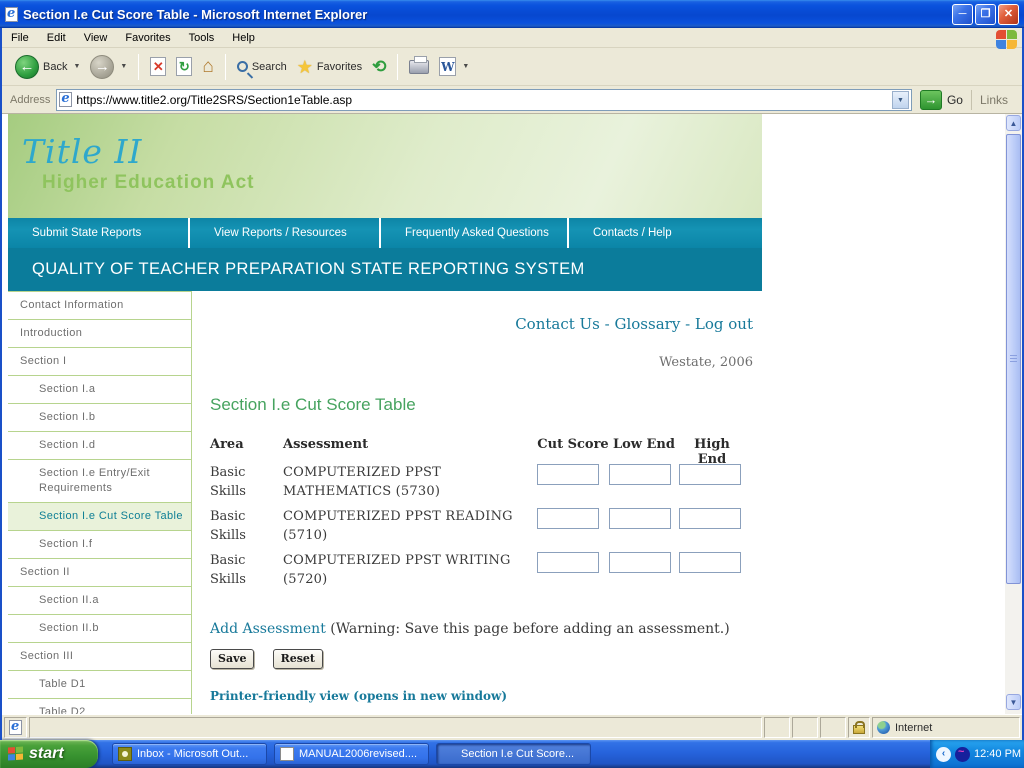 This screenshot has width=1024, height=768. What do you see at coordinates (268, 629) in the screenshot?
I see `add-assessment-link: Add Assessment` at bounding box center [268, 629].